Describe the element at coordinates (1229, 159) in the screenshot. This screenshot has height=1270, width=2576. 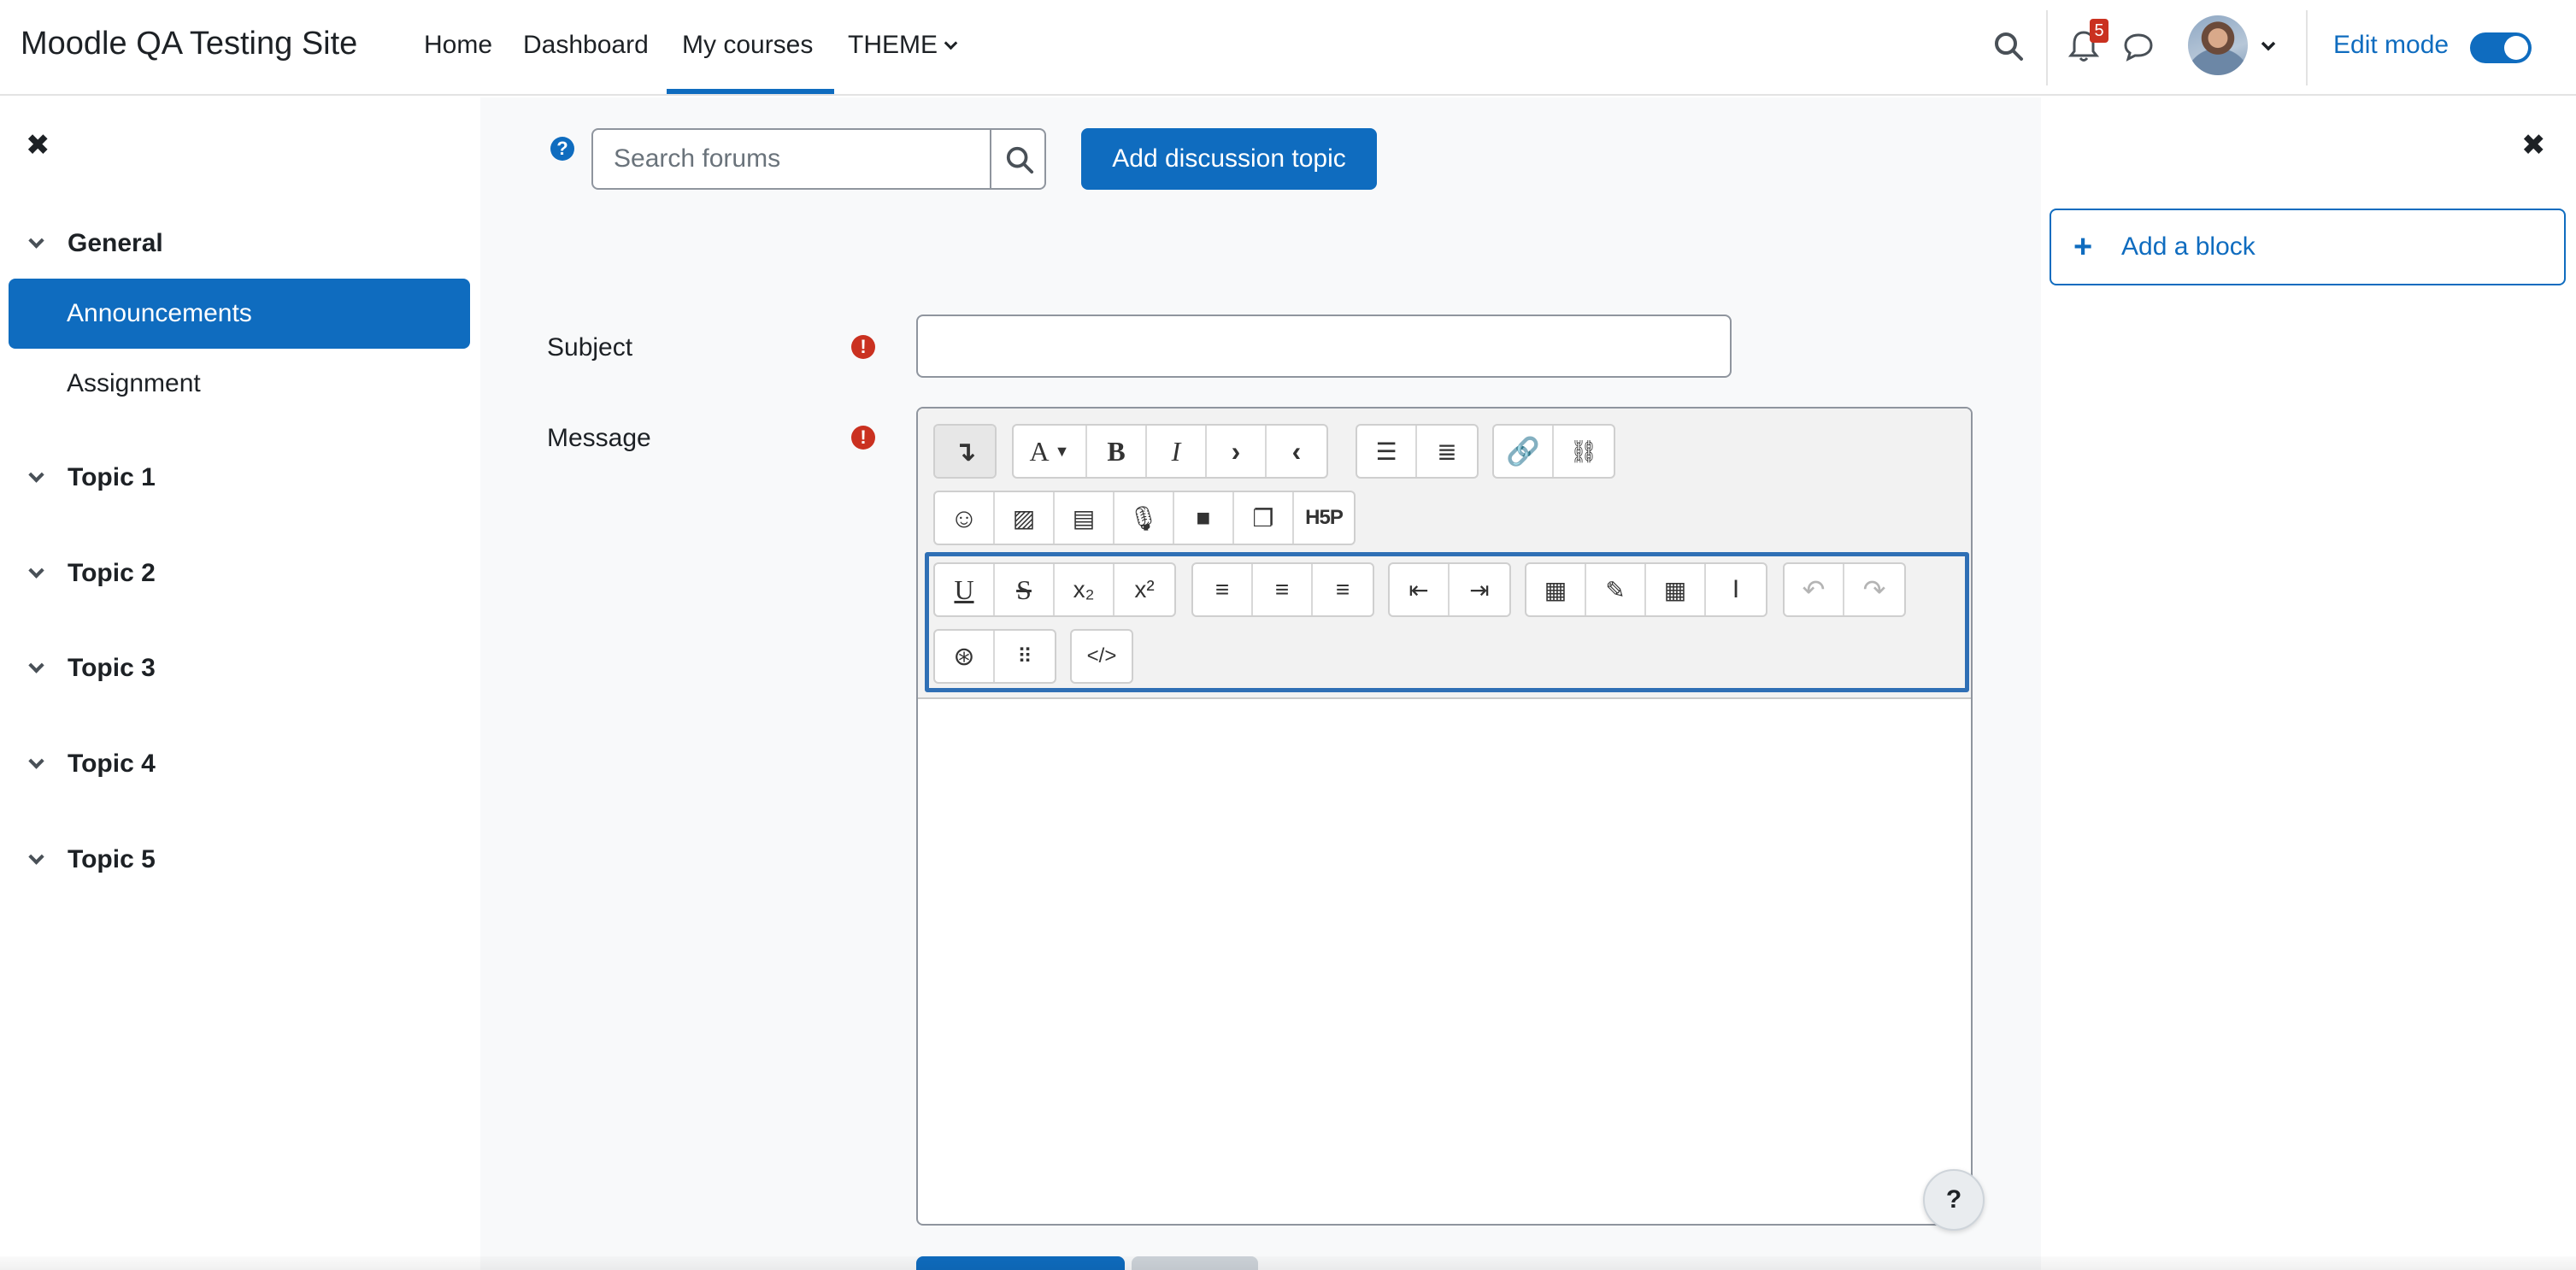
I see `add-discussion-topic-button: Add discussion topic` at that location.